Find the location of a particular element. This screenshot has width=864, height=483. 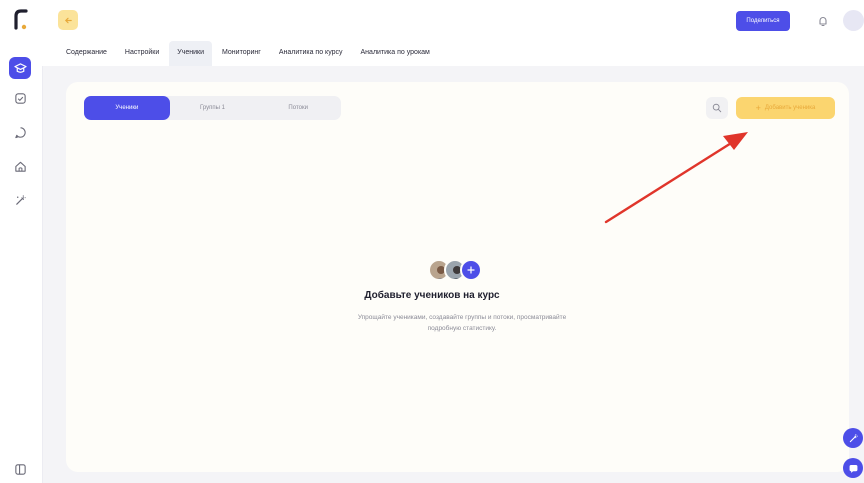

tab-settings: Настройки is located at coordinates (142, 53).